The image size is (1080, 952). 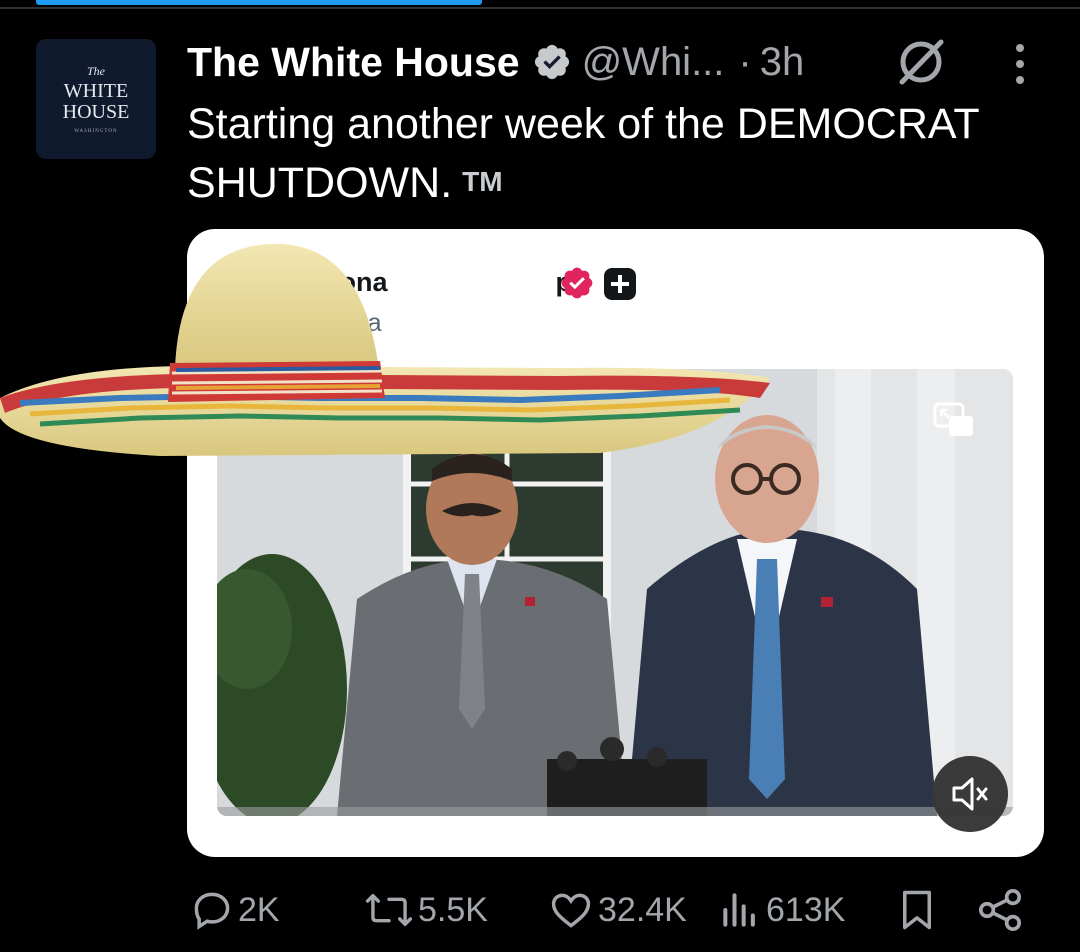 I want to click on repost-icon, so click(x=389, y=910).